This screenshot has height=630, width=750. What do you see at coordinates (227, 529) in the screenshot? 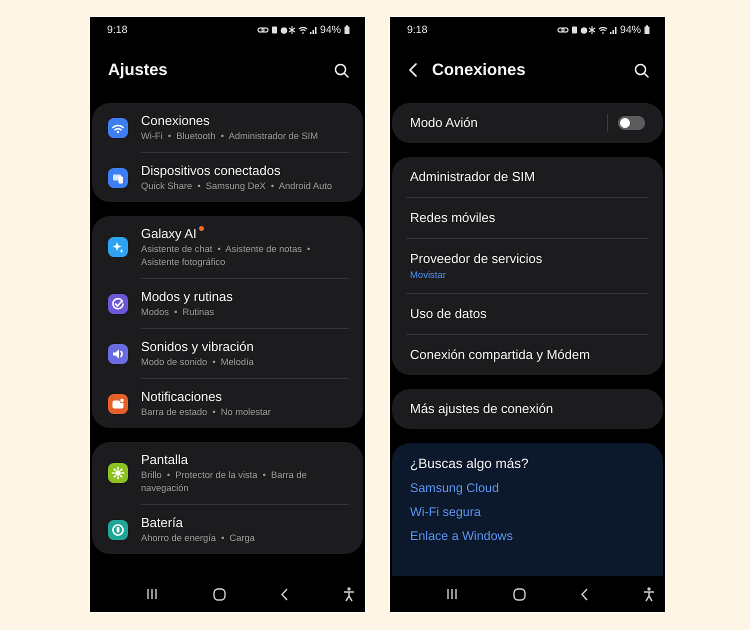
I see `settings-item: Batería Ahorro de energía • Carga` at bounding box center [227, 529].